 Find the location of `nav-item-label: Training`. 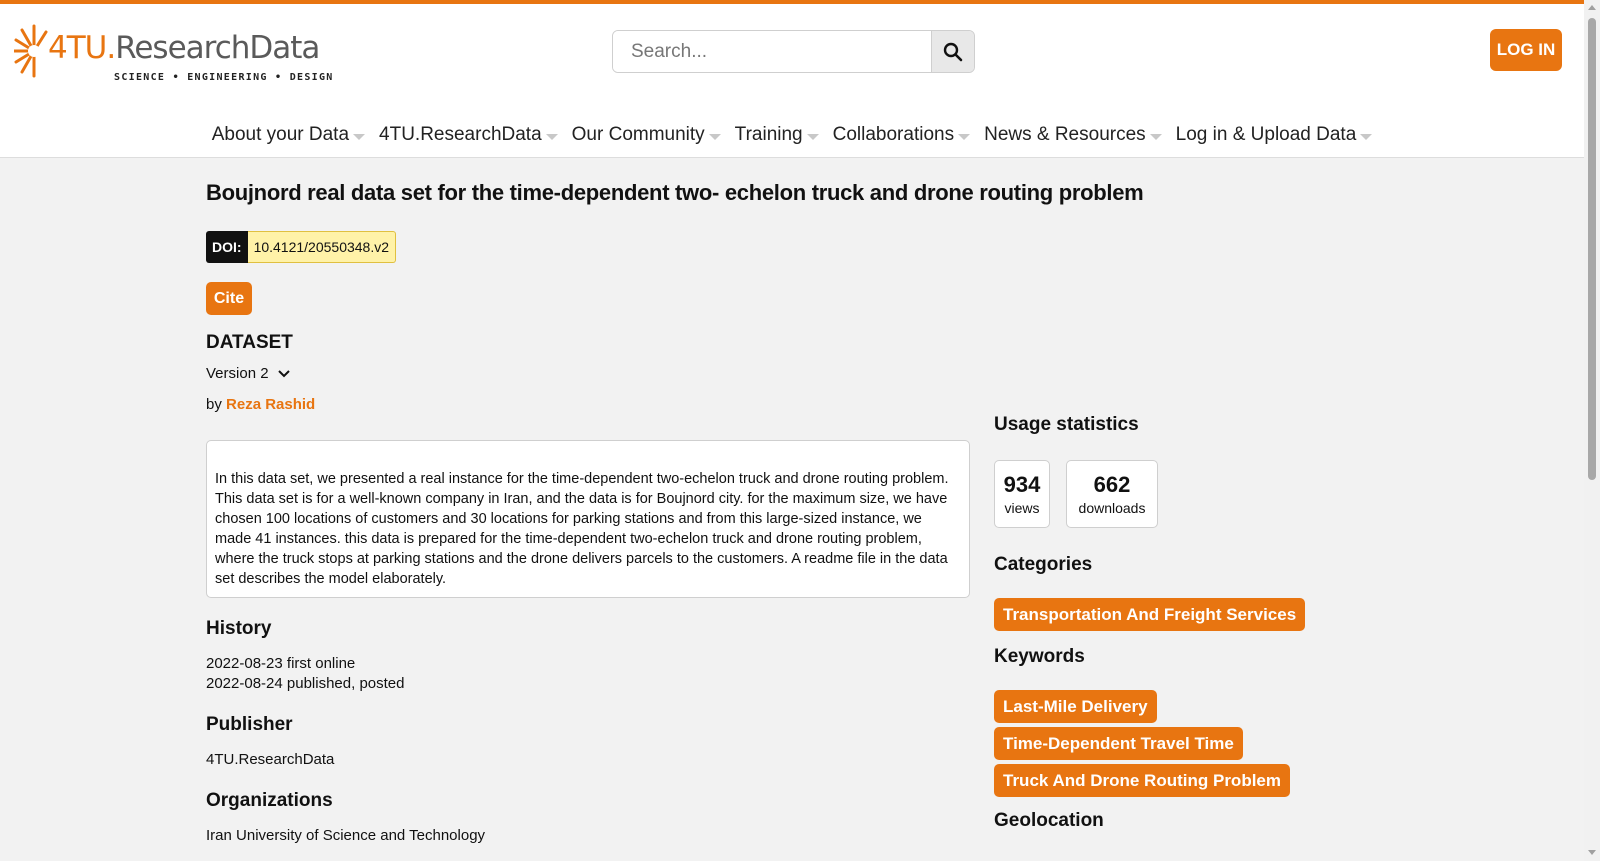

nav-item-label: Training is located at coordinates (768, 134).